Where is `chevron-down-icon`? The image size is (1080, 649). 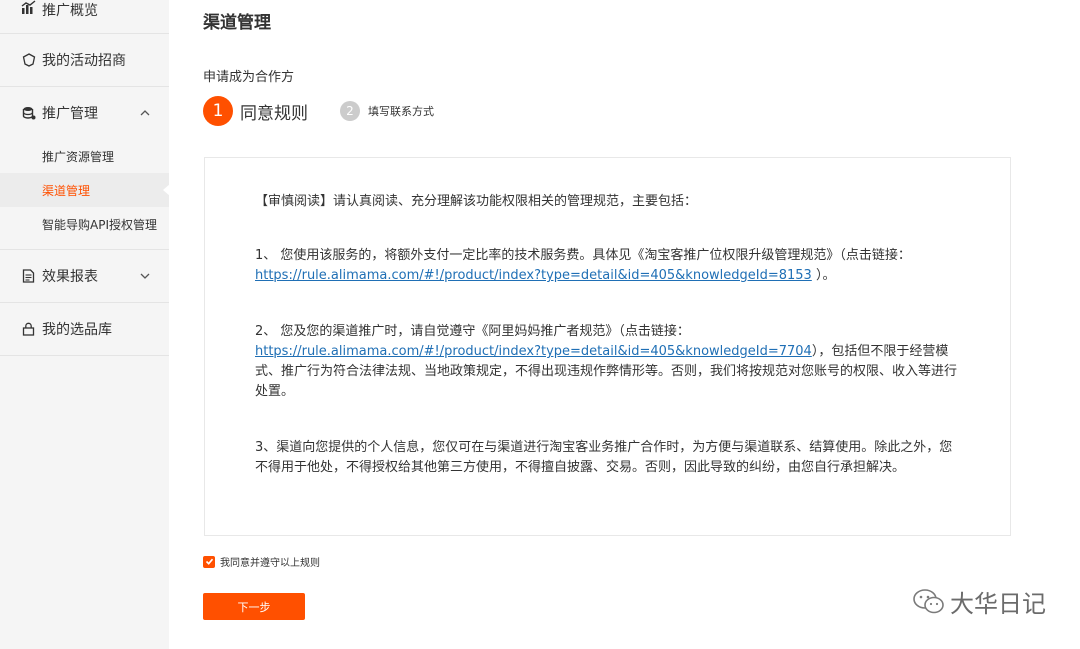 chevron-down-icon is located at coordinates (145, 276).